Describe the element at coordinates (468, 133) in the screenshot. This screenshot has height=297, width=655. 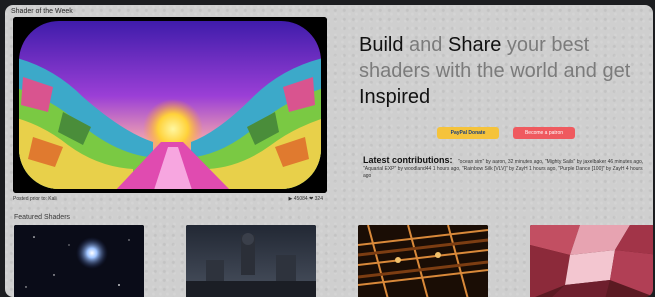
I see `paypal-donate-button: PayPal Donate` at that location.